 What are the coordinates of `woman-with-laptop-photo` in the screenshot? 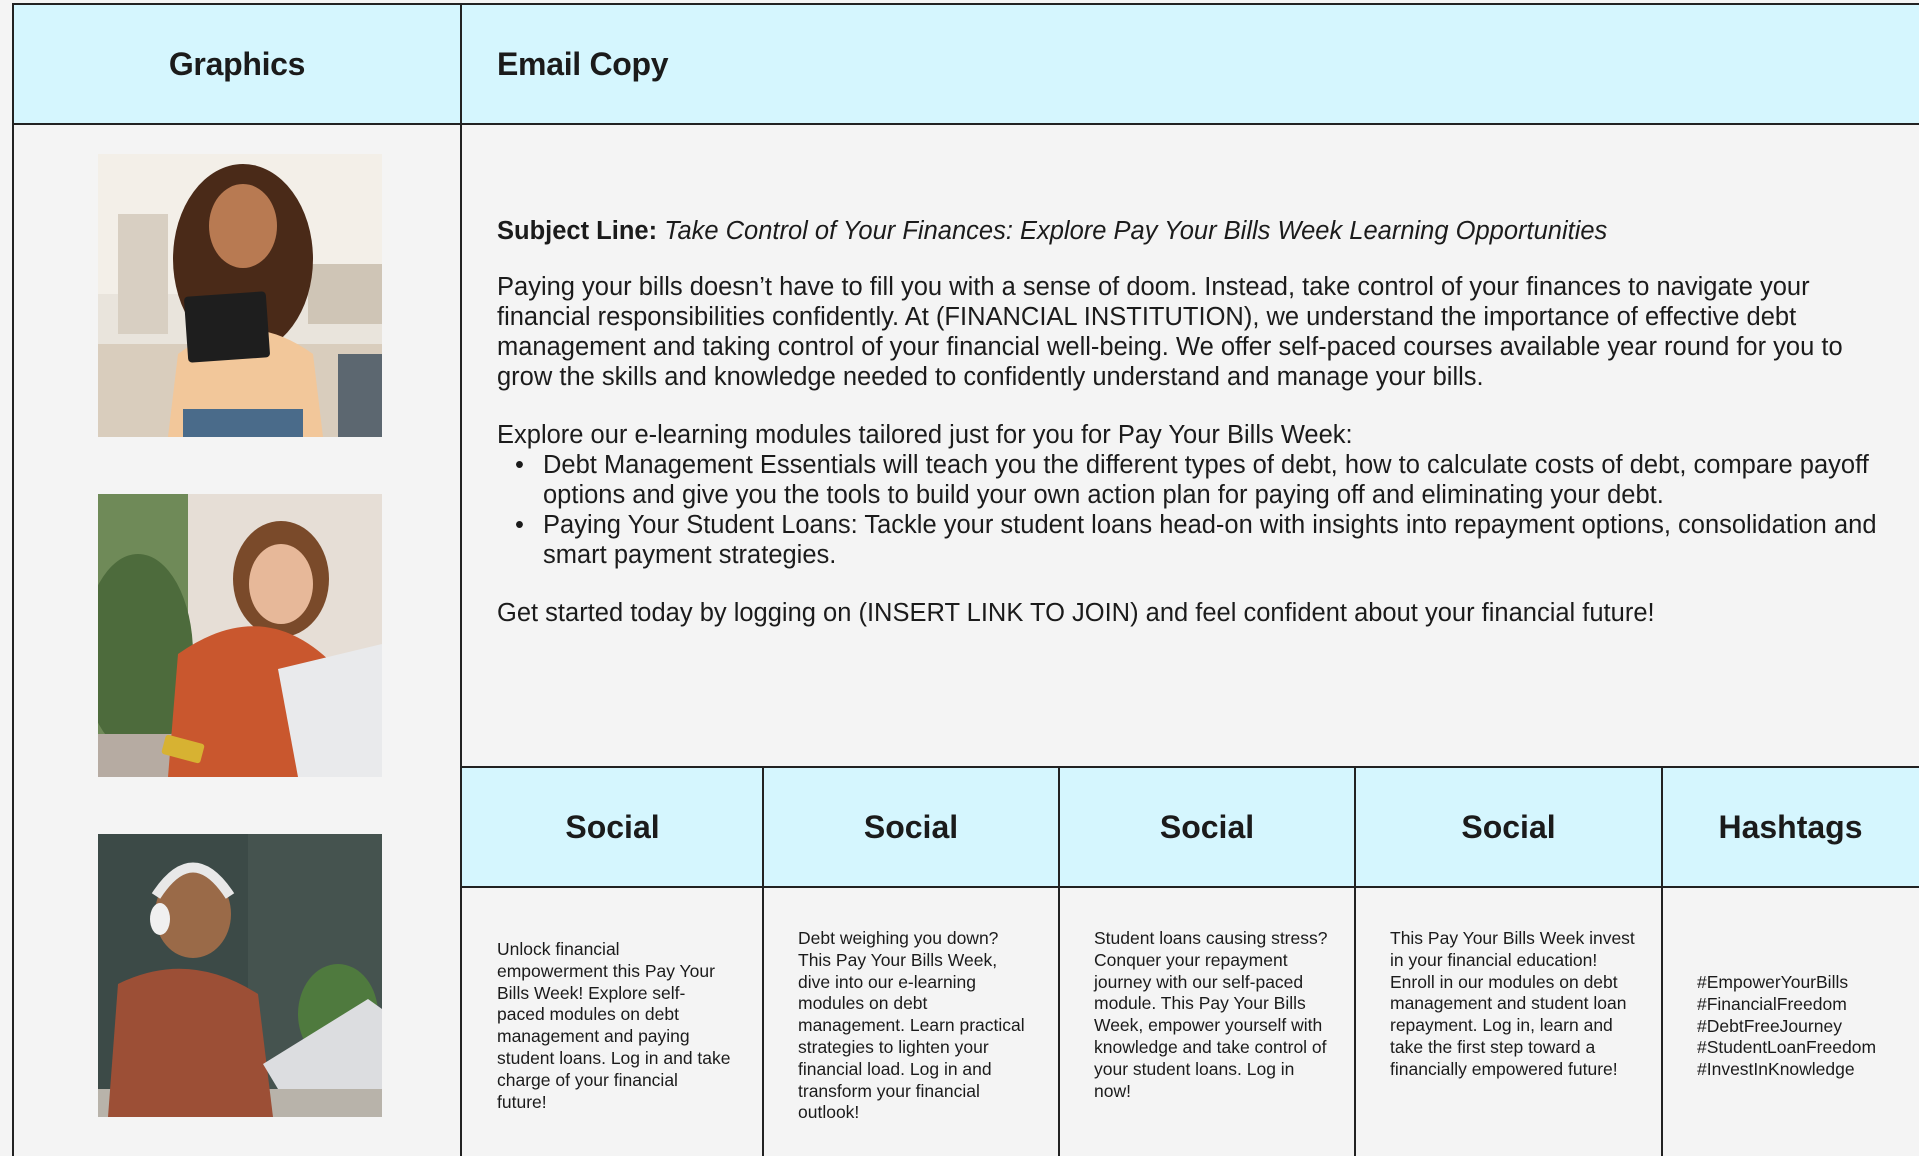 It's located at (240, 635).